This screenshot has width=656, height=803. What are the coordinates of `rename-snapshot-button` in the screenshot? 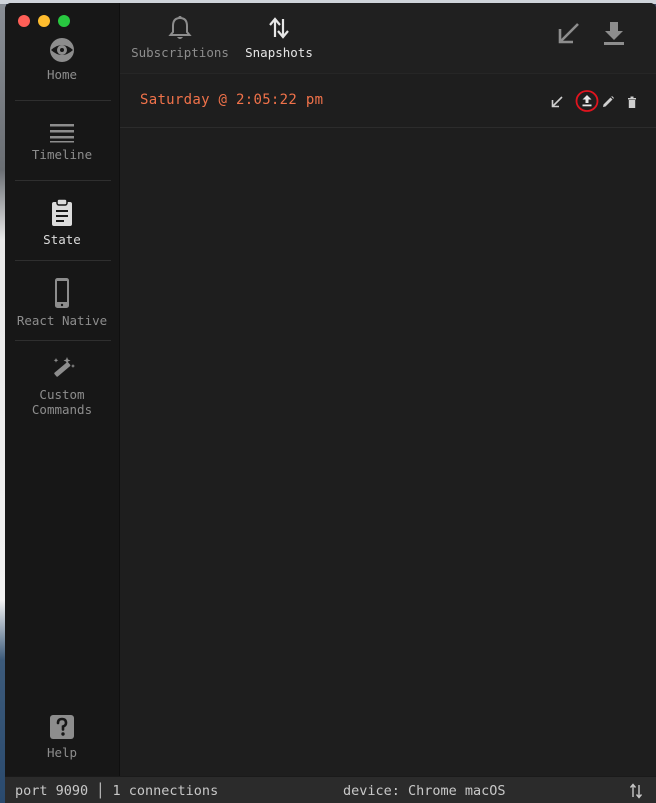 It's located at (608, 101).